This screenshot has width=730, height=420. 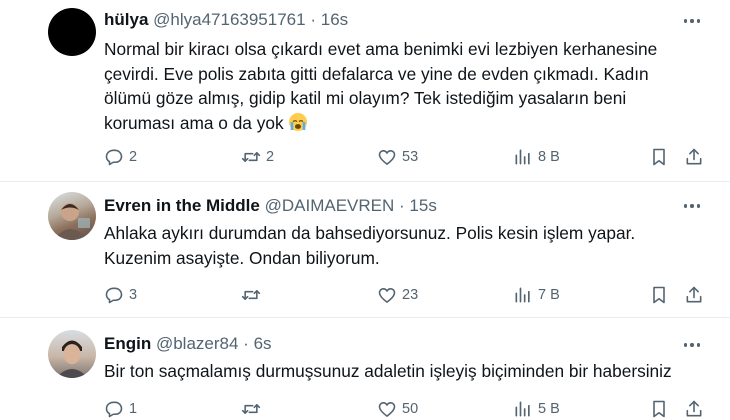 I want to click on tweet-actions: 3 23 7 B, so click(x=404, y=295).